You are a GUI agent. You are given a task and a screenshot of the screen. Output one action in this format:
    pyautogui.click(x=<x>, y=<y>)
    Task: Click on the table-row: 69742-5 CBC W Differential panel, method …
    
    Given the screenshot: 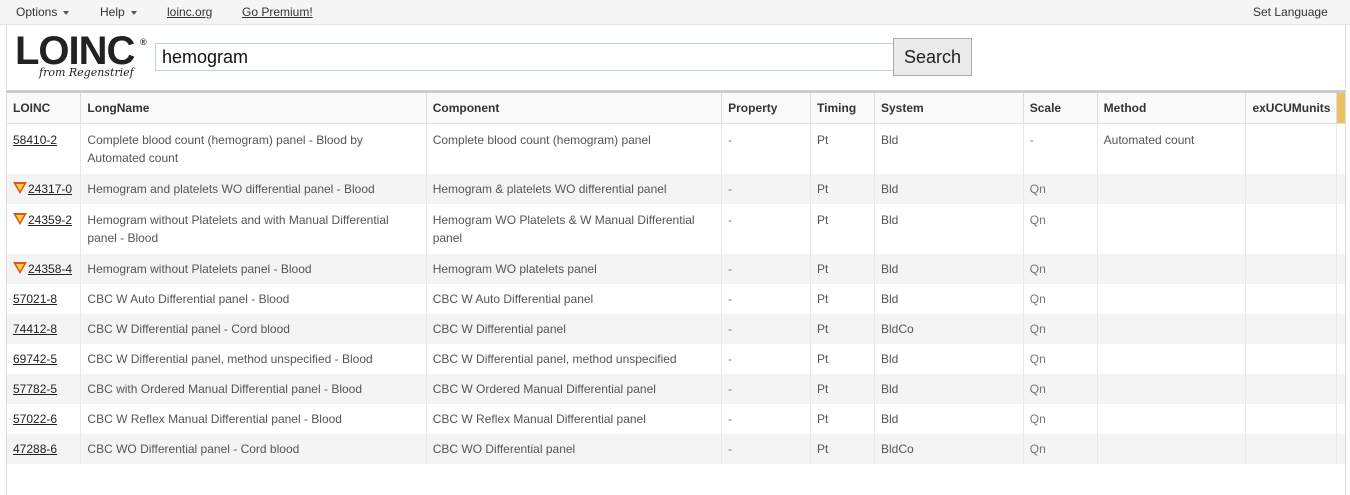 What is the action you would take?
    pyautogui.click(x=676, y=359)
    